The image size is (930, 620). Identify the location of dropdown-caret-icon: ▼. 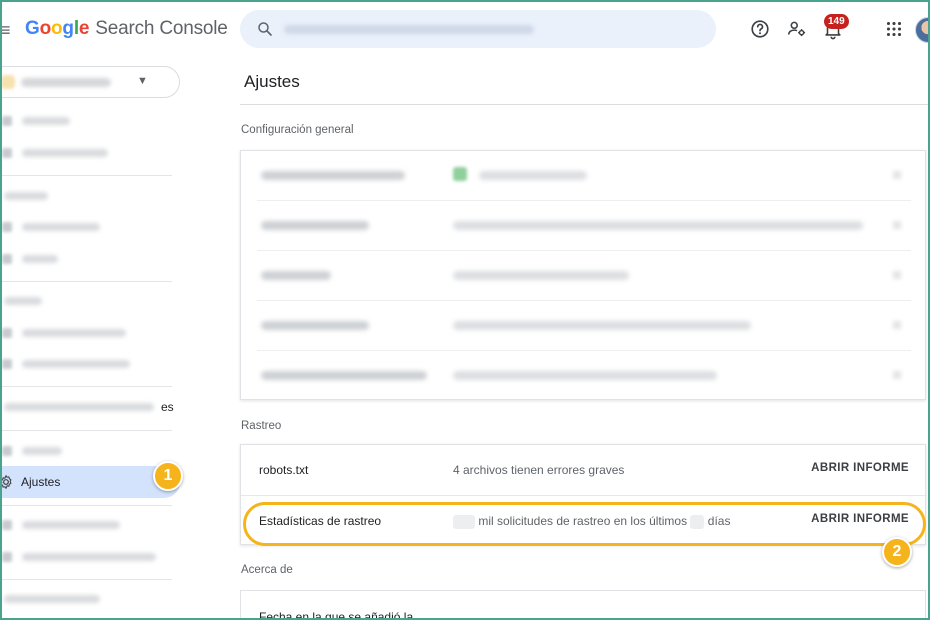
(142, 81).